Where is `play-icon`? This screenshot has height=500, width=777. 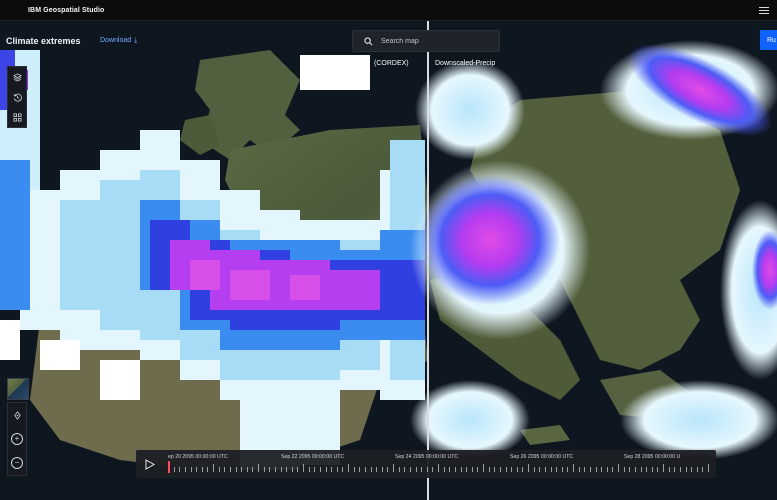 play-icon is located at coordinates (150, 464).